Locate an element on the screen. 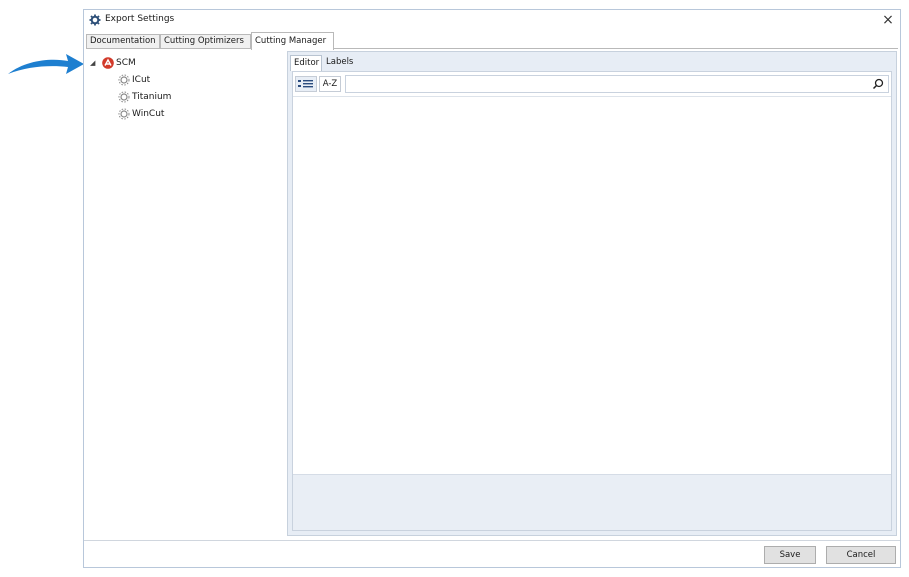 The image size is (909, 577). close-button: × is located at coordinates (888, 21).